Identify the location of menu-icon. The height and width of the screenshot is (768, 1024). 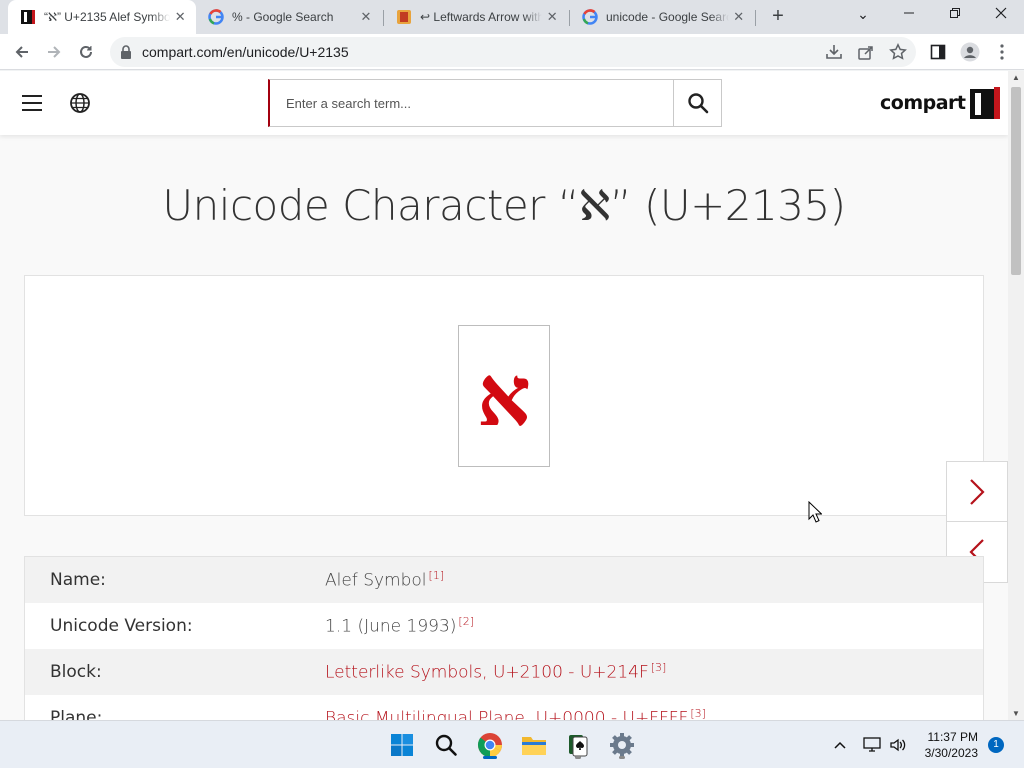
(32, 103).